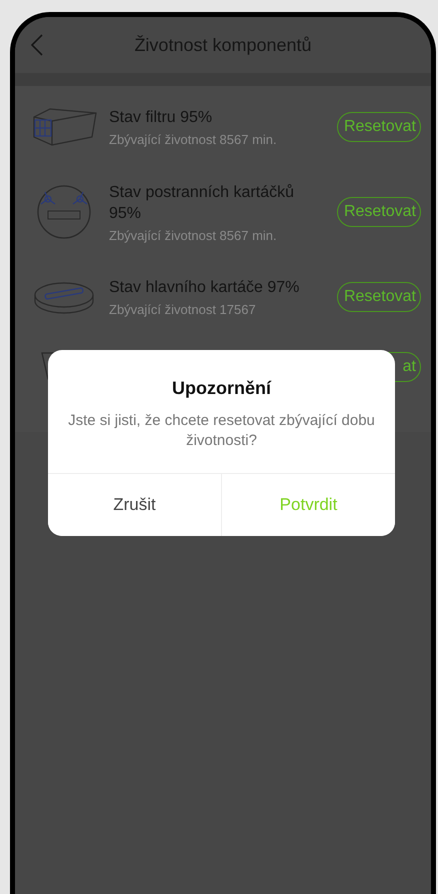 The image size is (438, 894). Describe the element at coordinates (221, 388) in the screenshot. I see `dialog-title: Upozornění` at that location.